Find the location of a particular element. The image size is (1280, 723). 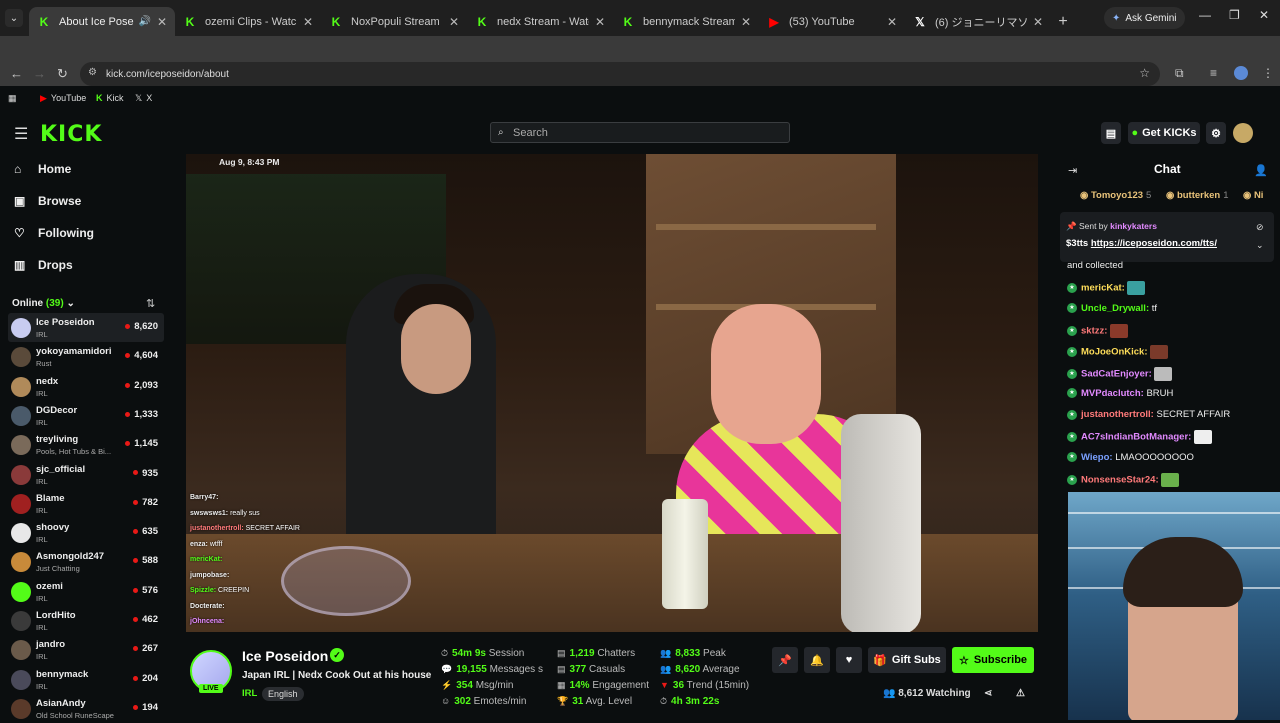

search-input: ⌕ Search is located at coordinates (640, 132).